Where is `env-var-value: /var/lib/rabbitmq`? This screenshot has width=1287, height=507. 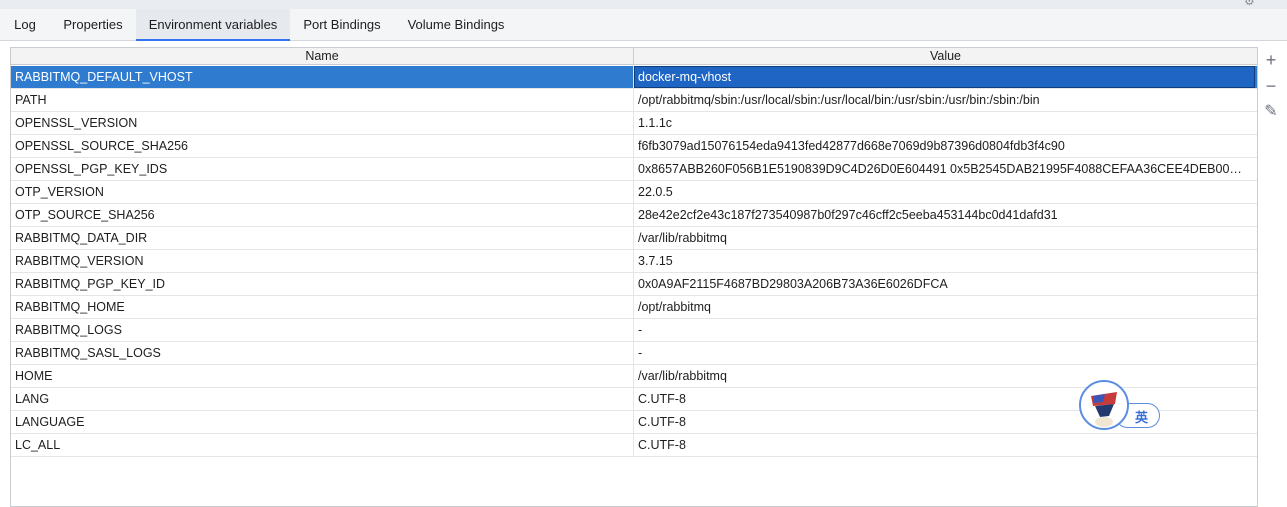
env-var-value: /var/lib/rabbitmq is located at coordinates (944, 238).